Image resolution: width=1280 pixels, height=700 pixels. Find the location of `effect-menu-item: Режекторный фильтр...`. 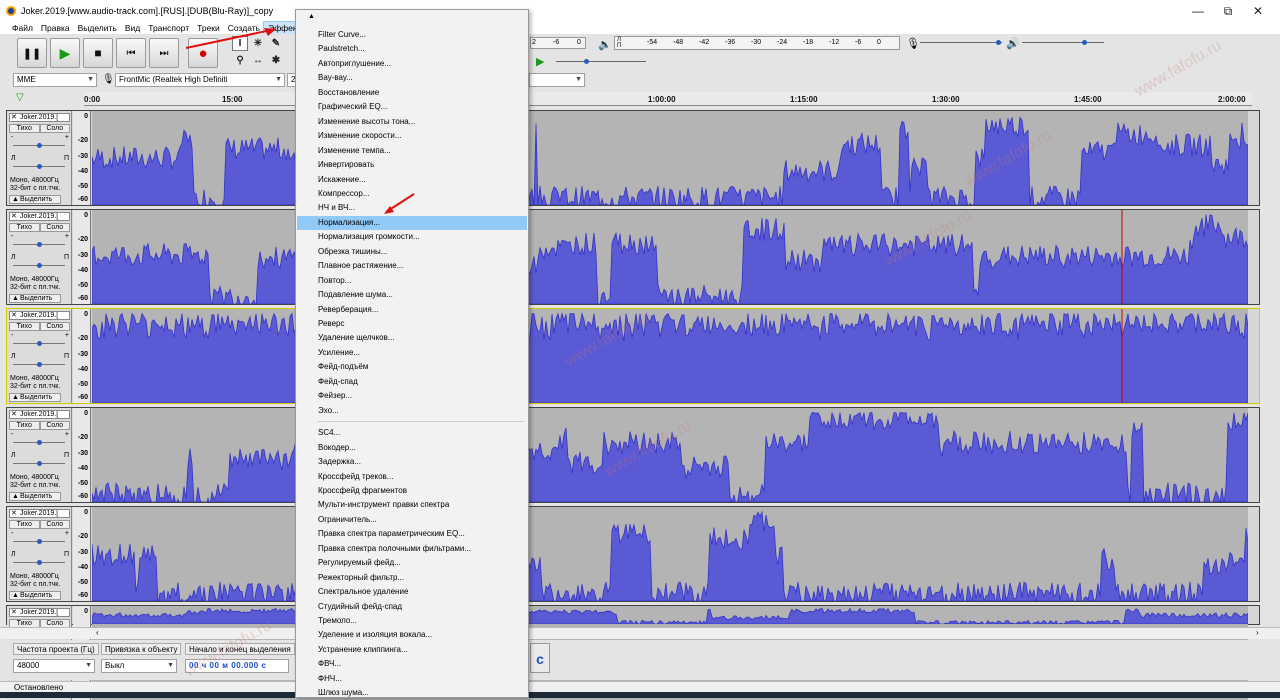

effect-menu-item: Режекторный фильтр... is located at coordinates (412, 578).